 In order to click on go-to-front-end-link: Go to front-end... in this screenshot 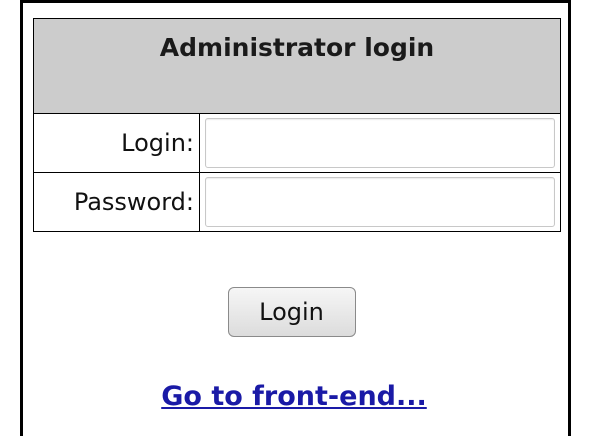, I will do `click(294, 396)`.